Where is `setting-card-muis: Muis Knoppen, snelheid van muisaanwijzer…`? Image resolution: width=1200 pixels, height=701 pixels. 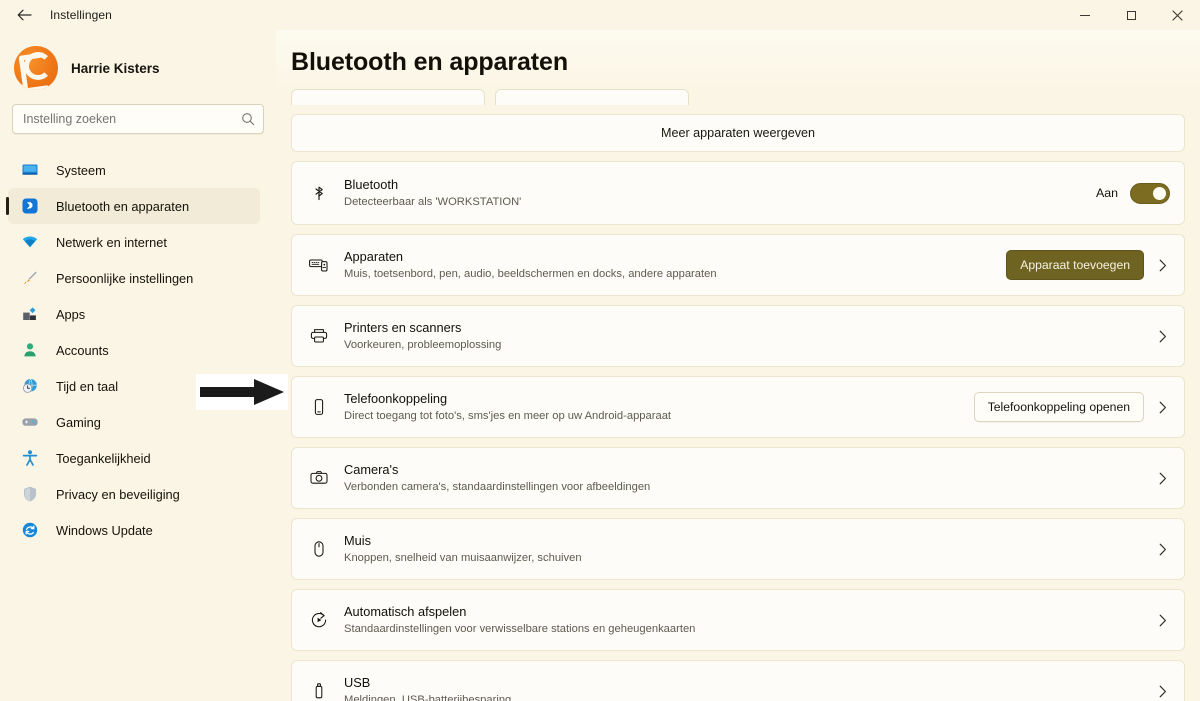 setting-card-muis: Muis Knoppen, snelheid van muisaanwijzer… is located at coordinates (738, 549).